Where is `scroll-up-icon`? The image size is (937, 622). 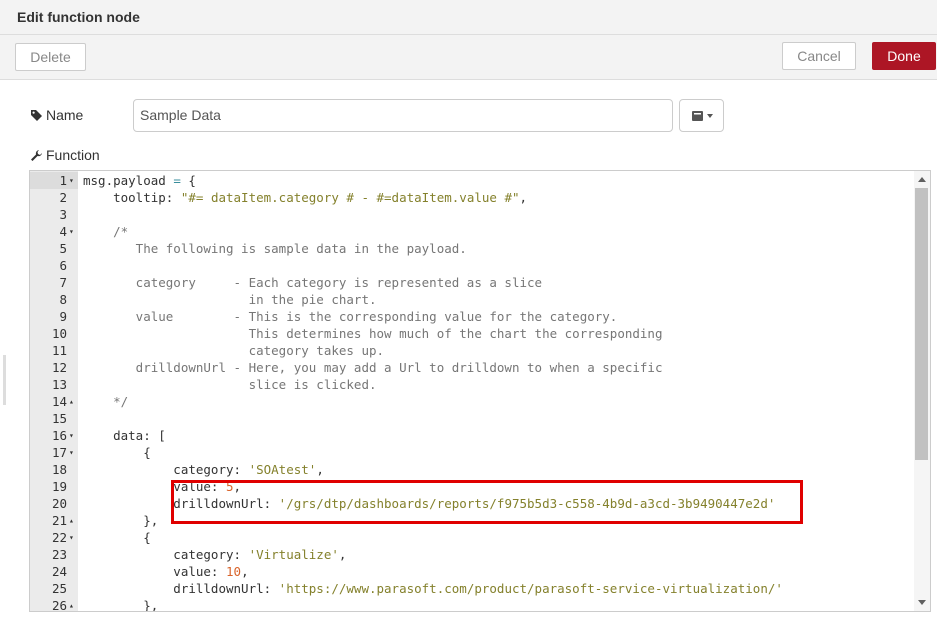 scroll-up-icon is located at coordinates (922, 179).